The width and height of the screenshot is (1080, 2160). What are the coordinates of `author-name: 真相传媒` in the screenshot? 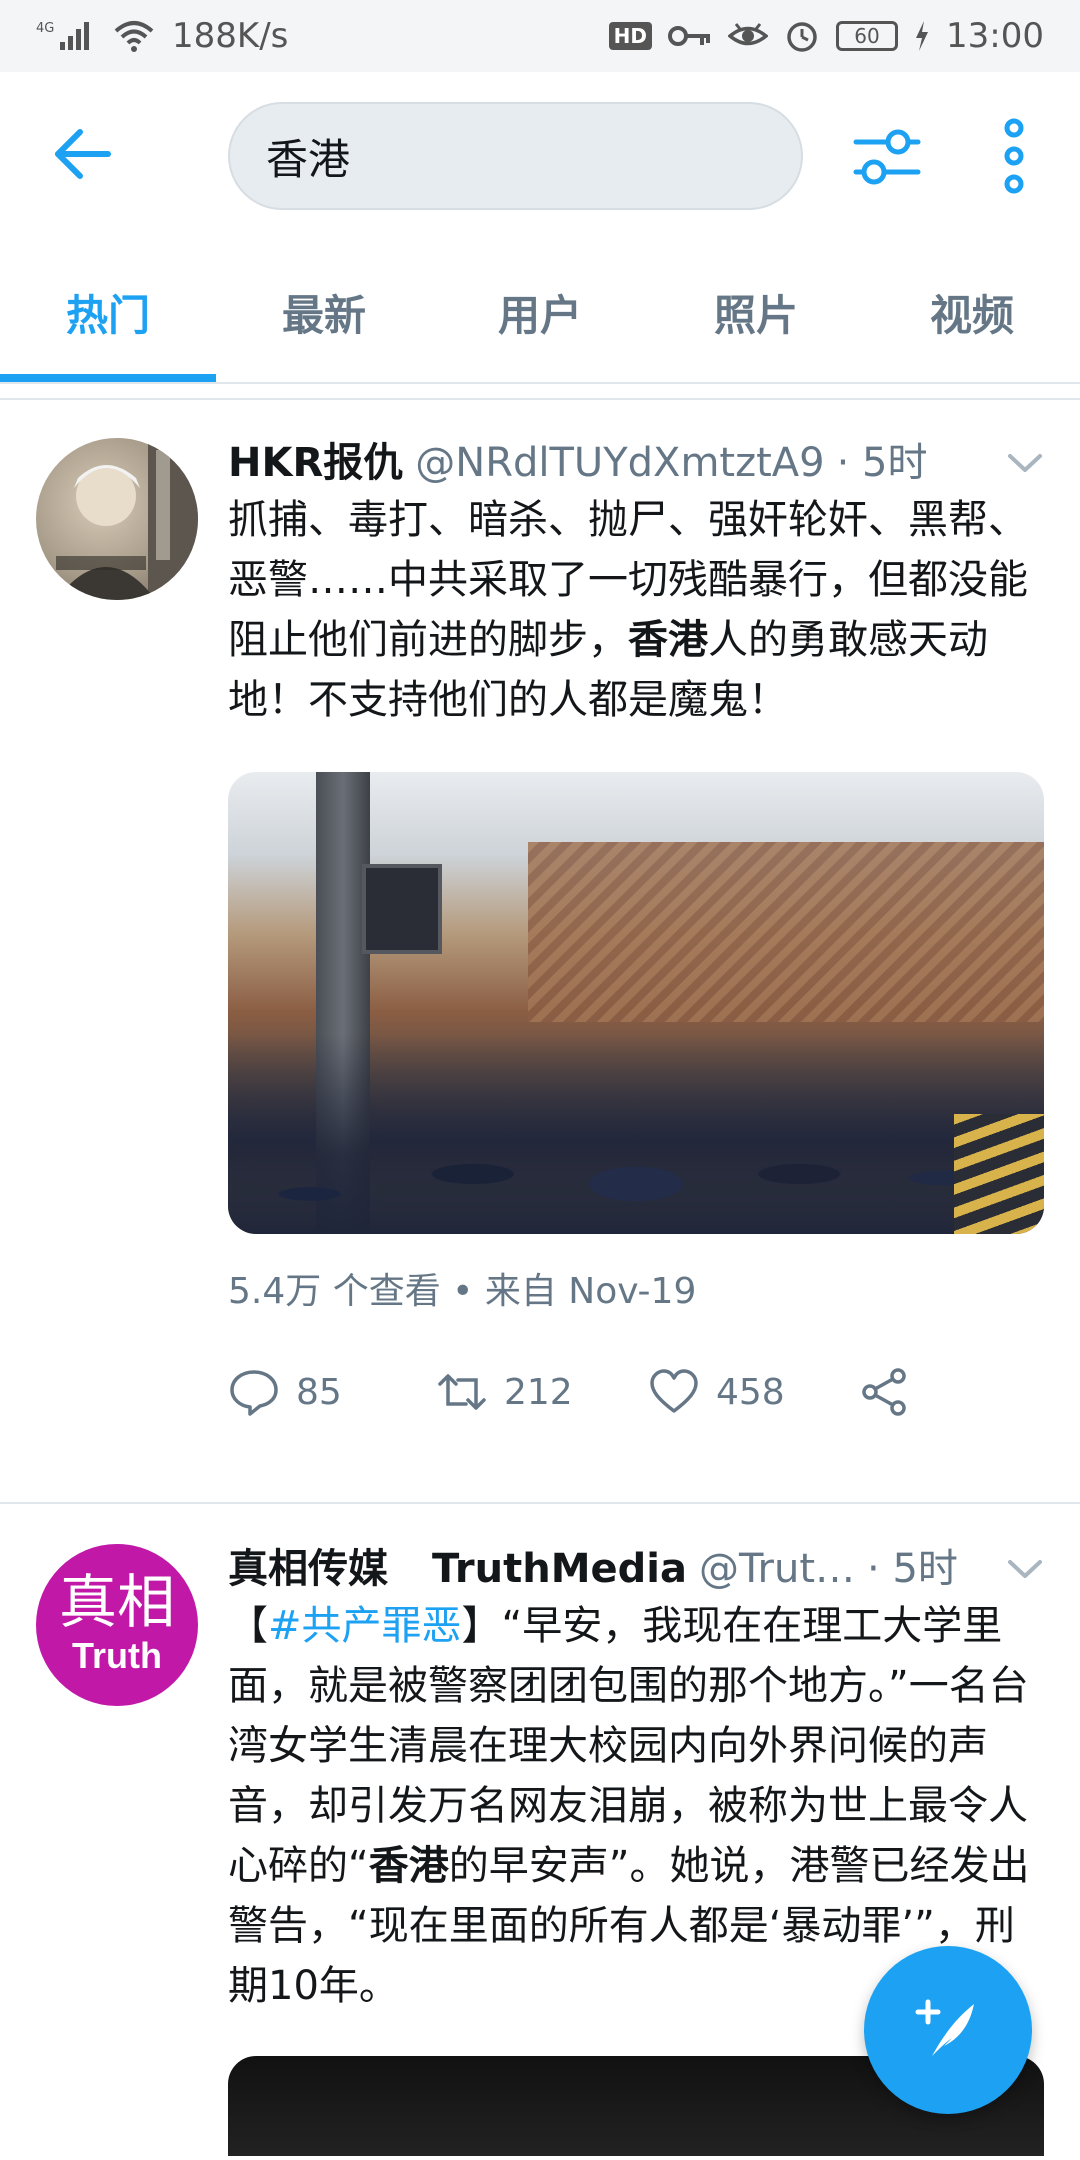 It's located at (308, 1565).